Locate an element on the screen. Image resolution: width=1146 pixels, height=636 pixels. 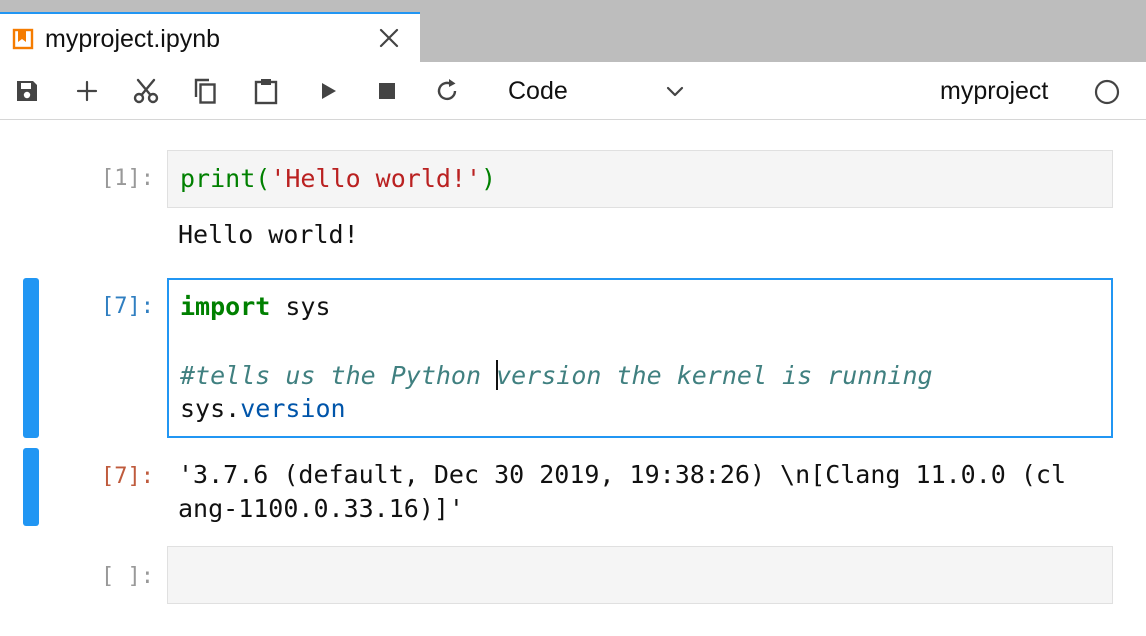
scissors-icon is located at coordinates (146, 91).